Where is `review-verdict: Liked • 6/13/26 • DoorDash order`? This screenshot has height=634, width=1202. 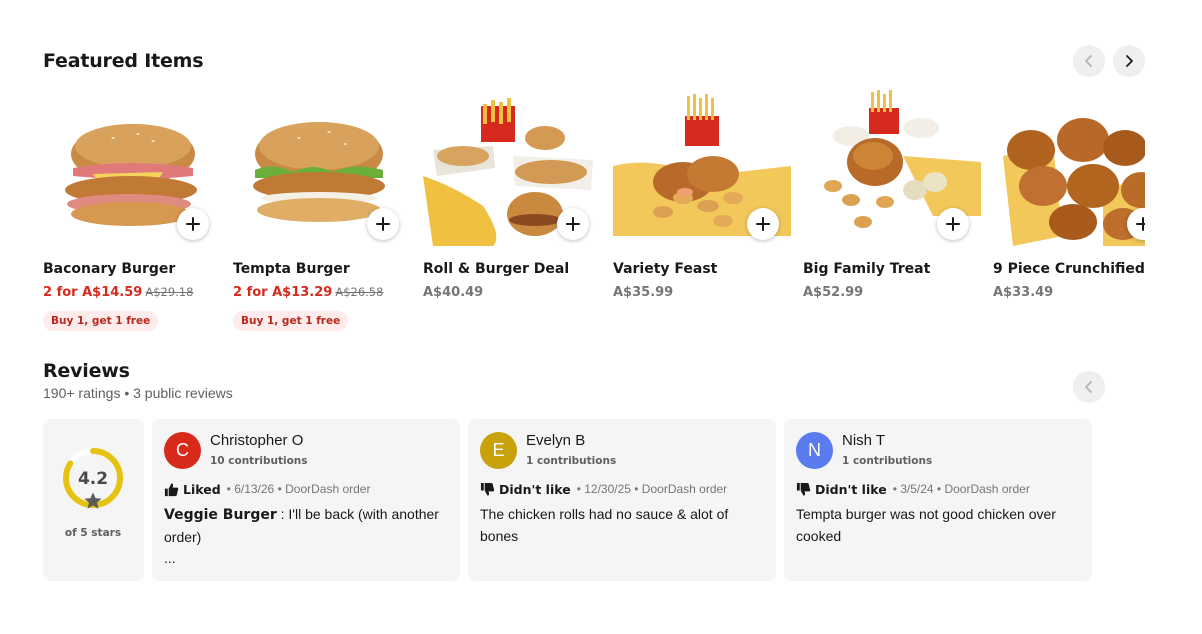
review-verdict: Liked • 6/13/26 • DoorDash order is located at coordinates (267, 489).